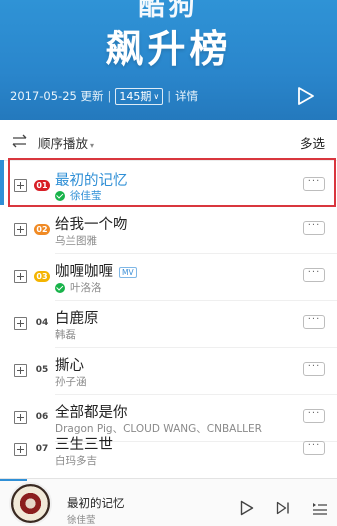 The image size is (337, 526). I want to click on song-title: 白鹿原, so click(77, 317).